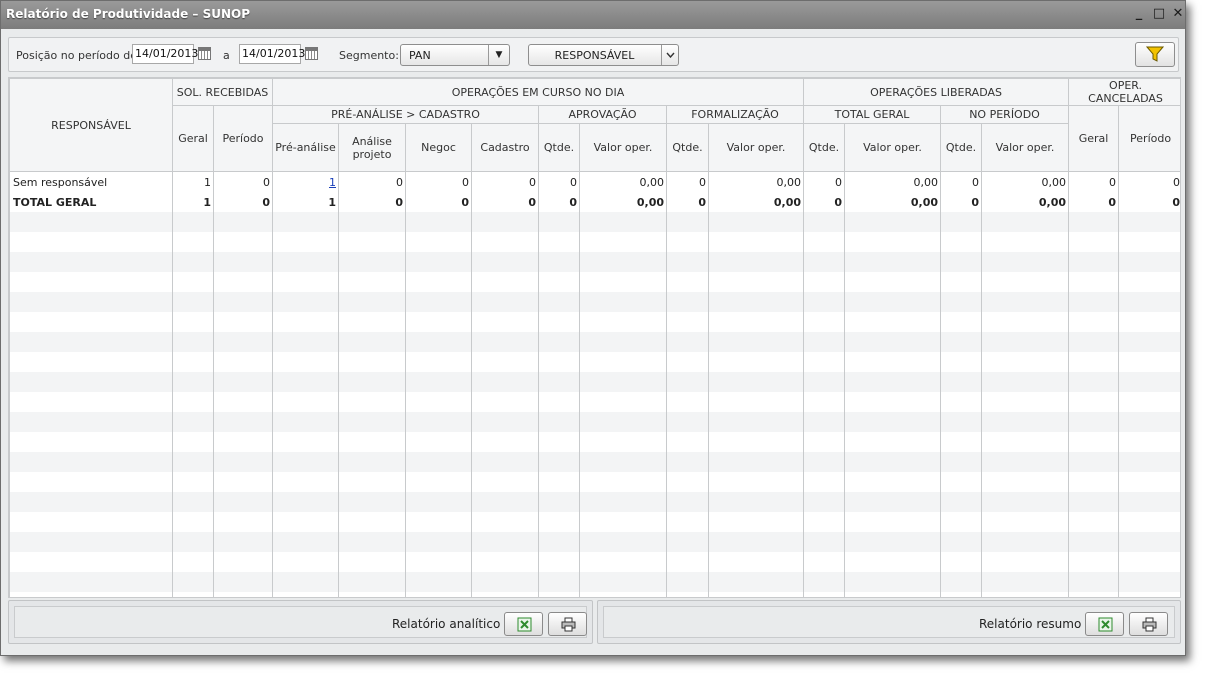  What do you see at coordinates (193, 202) in the screenshot?
I see `cell: 1` at bounding box center [193, 202].